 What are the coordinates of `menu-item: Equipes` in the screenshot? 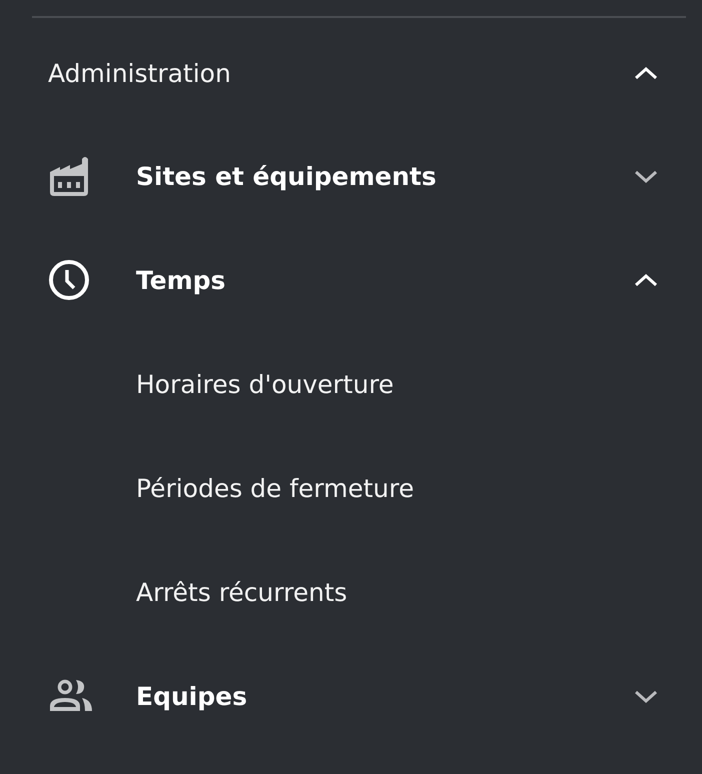 It's located at (385, 696).